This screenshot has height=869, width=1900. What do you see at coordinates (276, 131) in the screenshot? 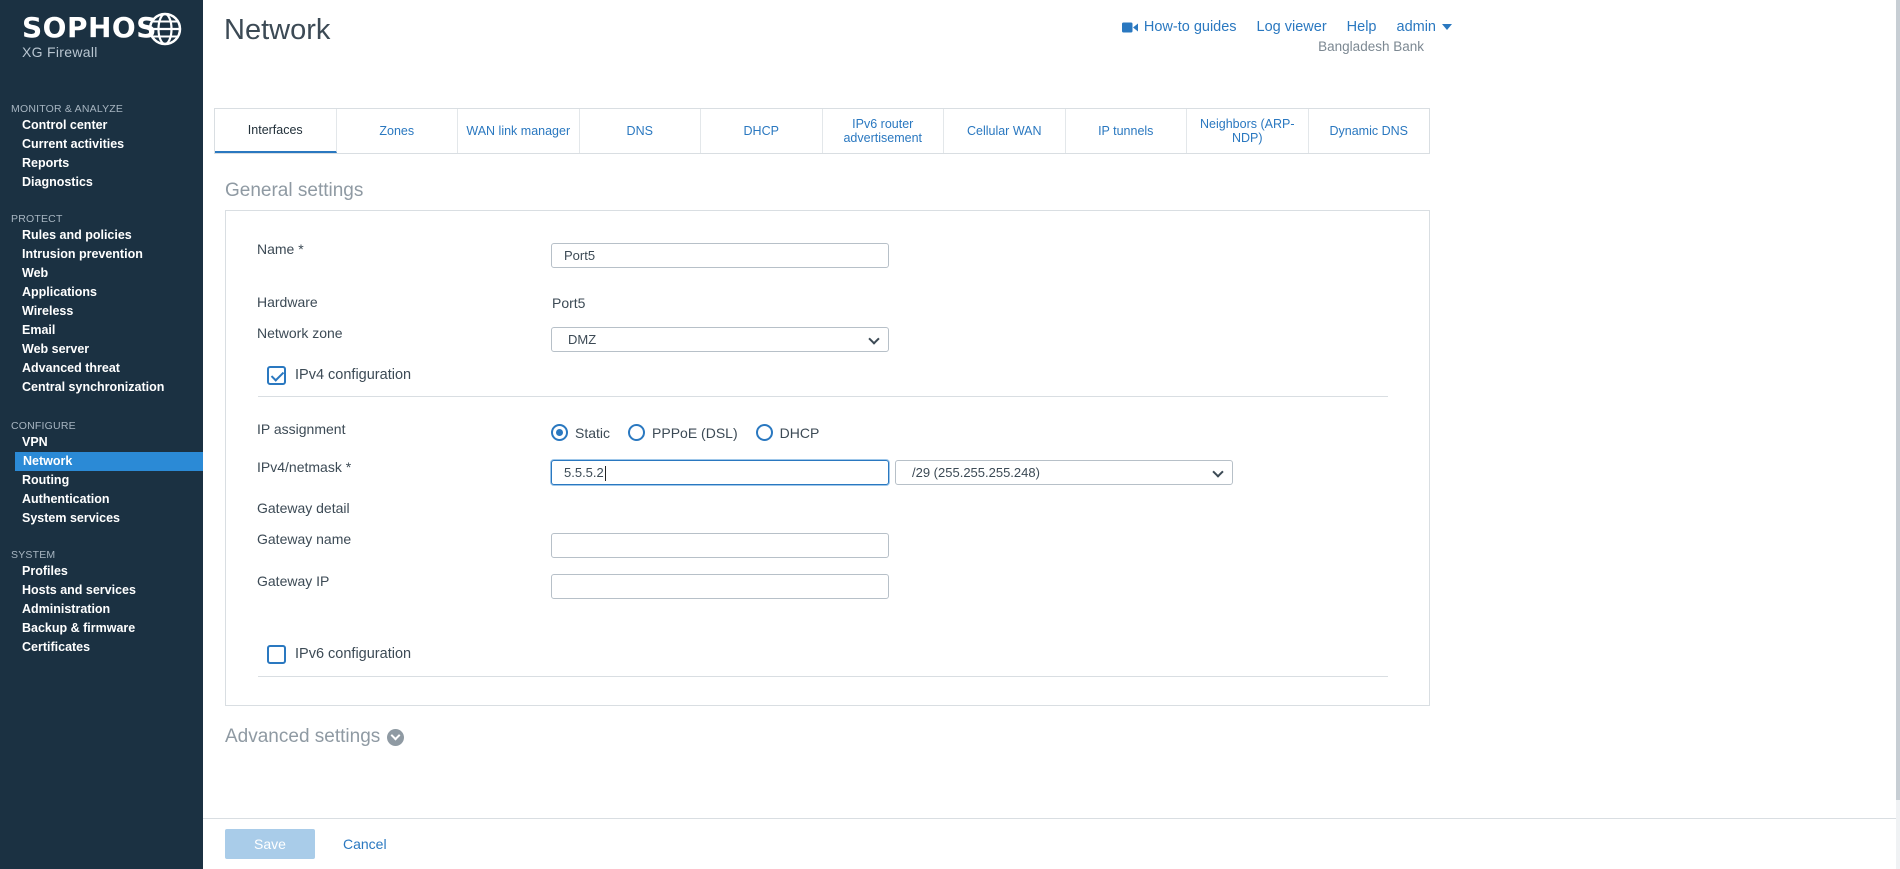
I see `tab-interfaces: Interfaces` at bounding box center [276, 131].